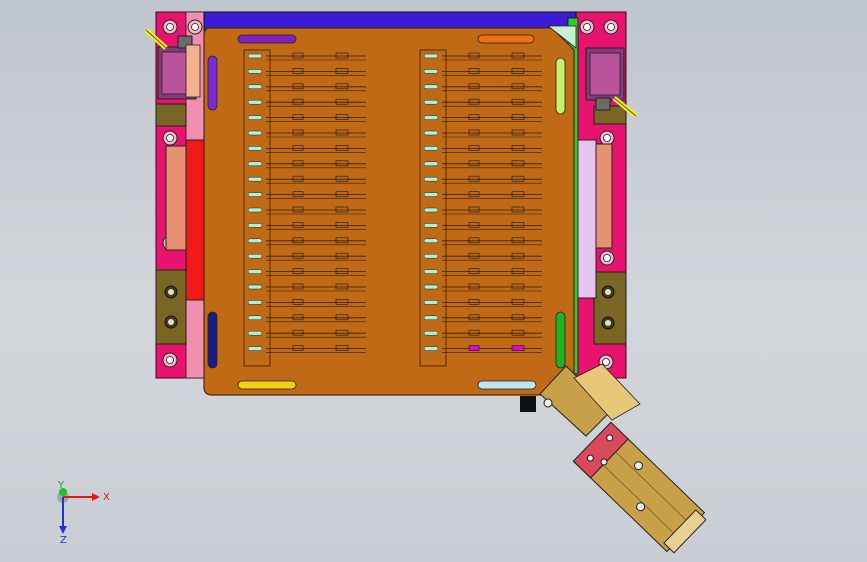 This screenshot has height=562, width=867. What do you see at coordinates (176, 198) in the screenshot?
I see `left-salmon-pad` at bounding box center [176, 198].